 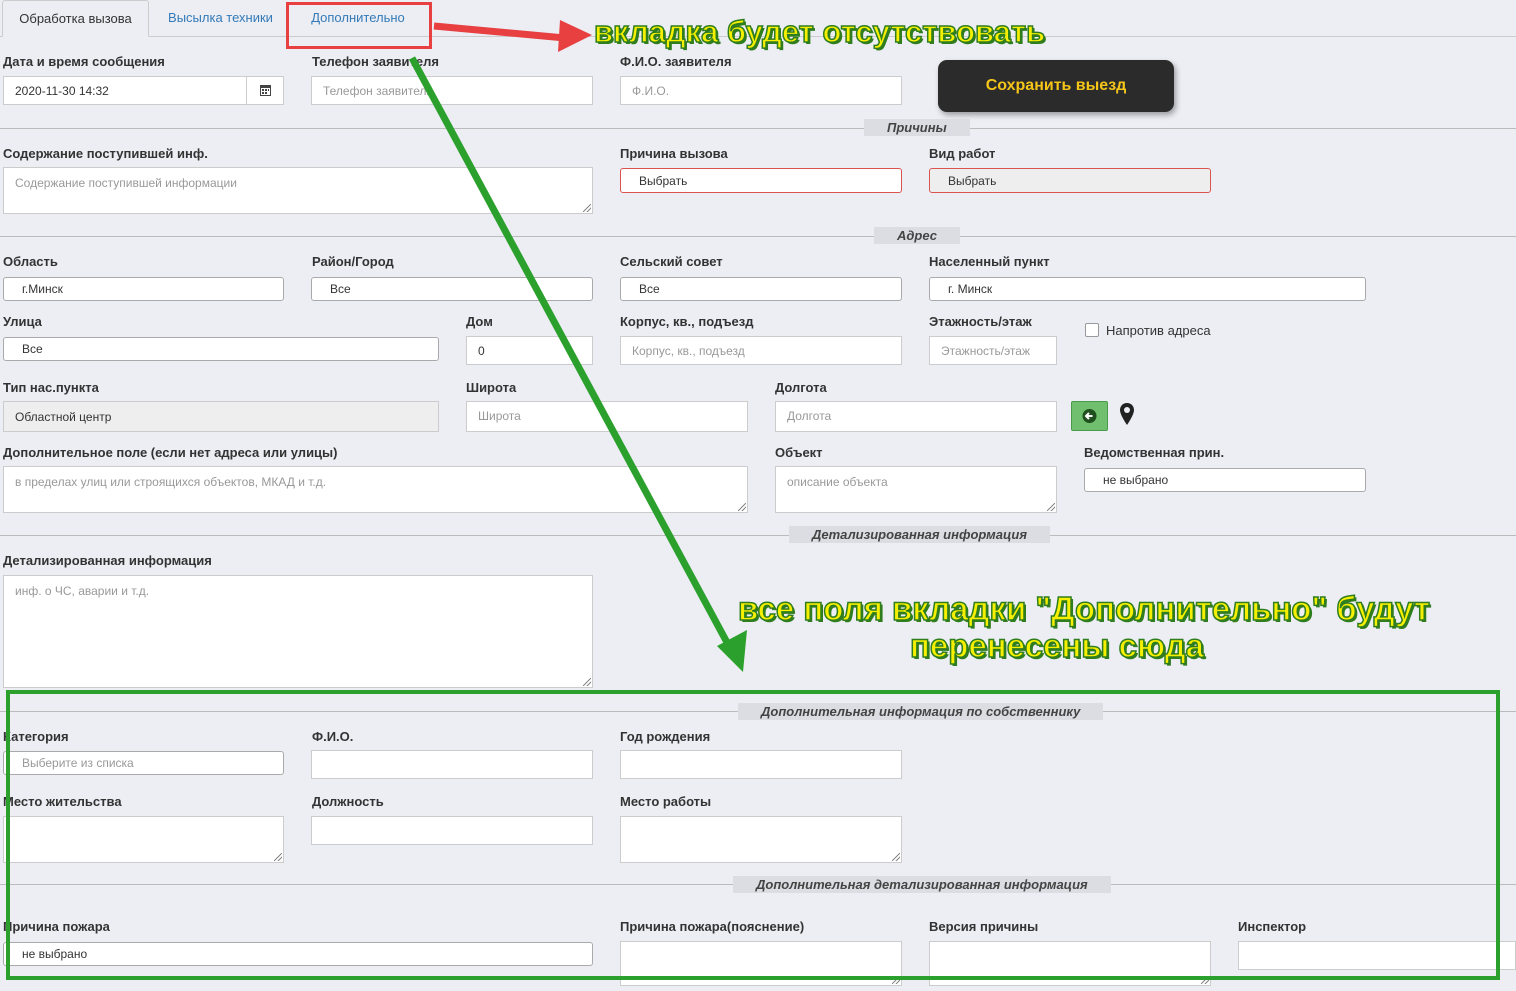 What do you see at coordinates (1057, 645) in the screenshot?
I see `annotation-fields-note-2: перенесены сюда` at bounding box center [1057, 645].